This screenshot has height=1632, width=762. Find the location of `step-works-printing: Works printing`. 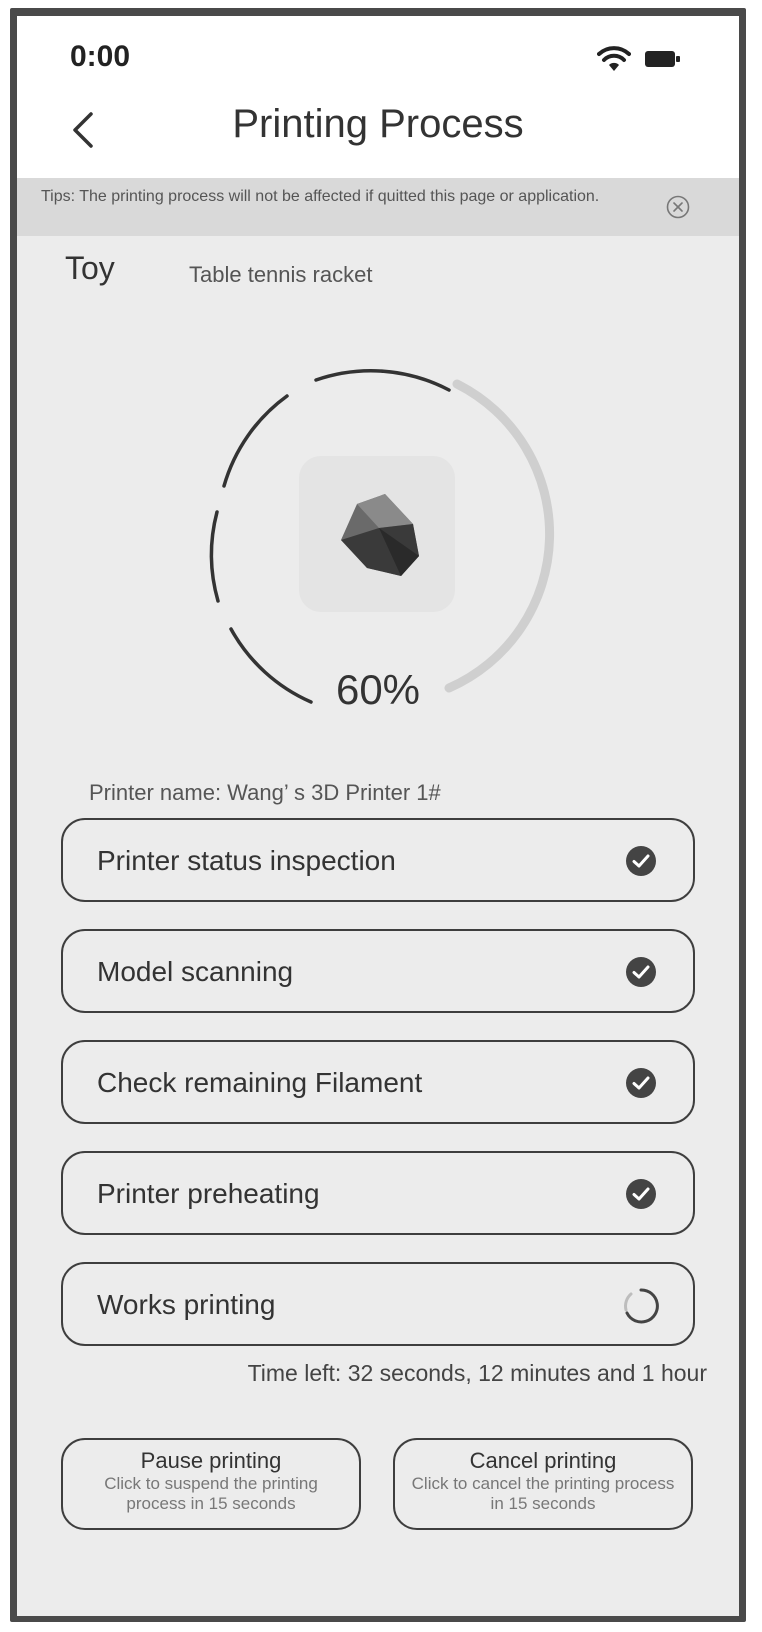

step-works-printing: Works printing is located at coordinates (378, 1304).